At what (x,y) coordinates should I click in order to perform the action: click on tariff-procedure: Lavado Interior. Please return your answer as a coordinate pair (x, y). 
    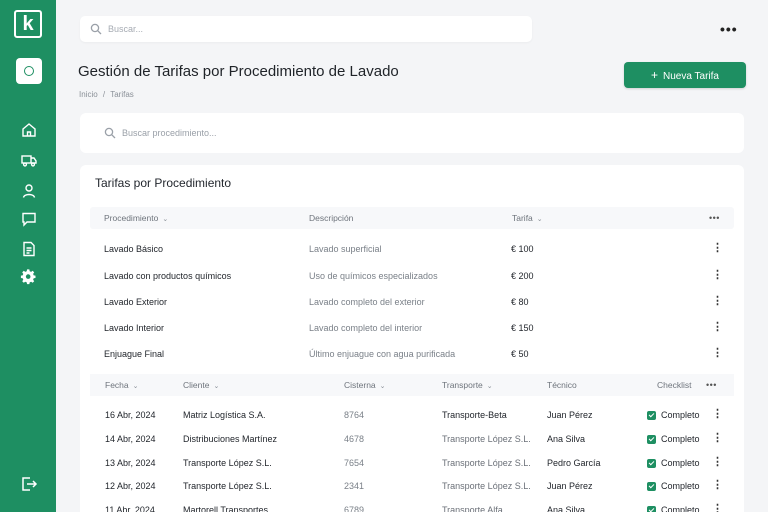
    Looking at the image, I should click on (134, 328).